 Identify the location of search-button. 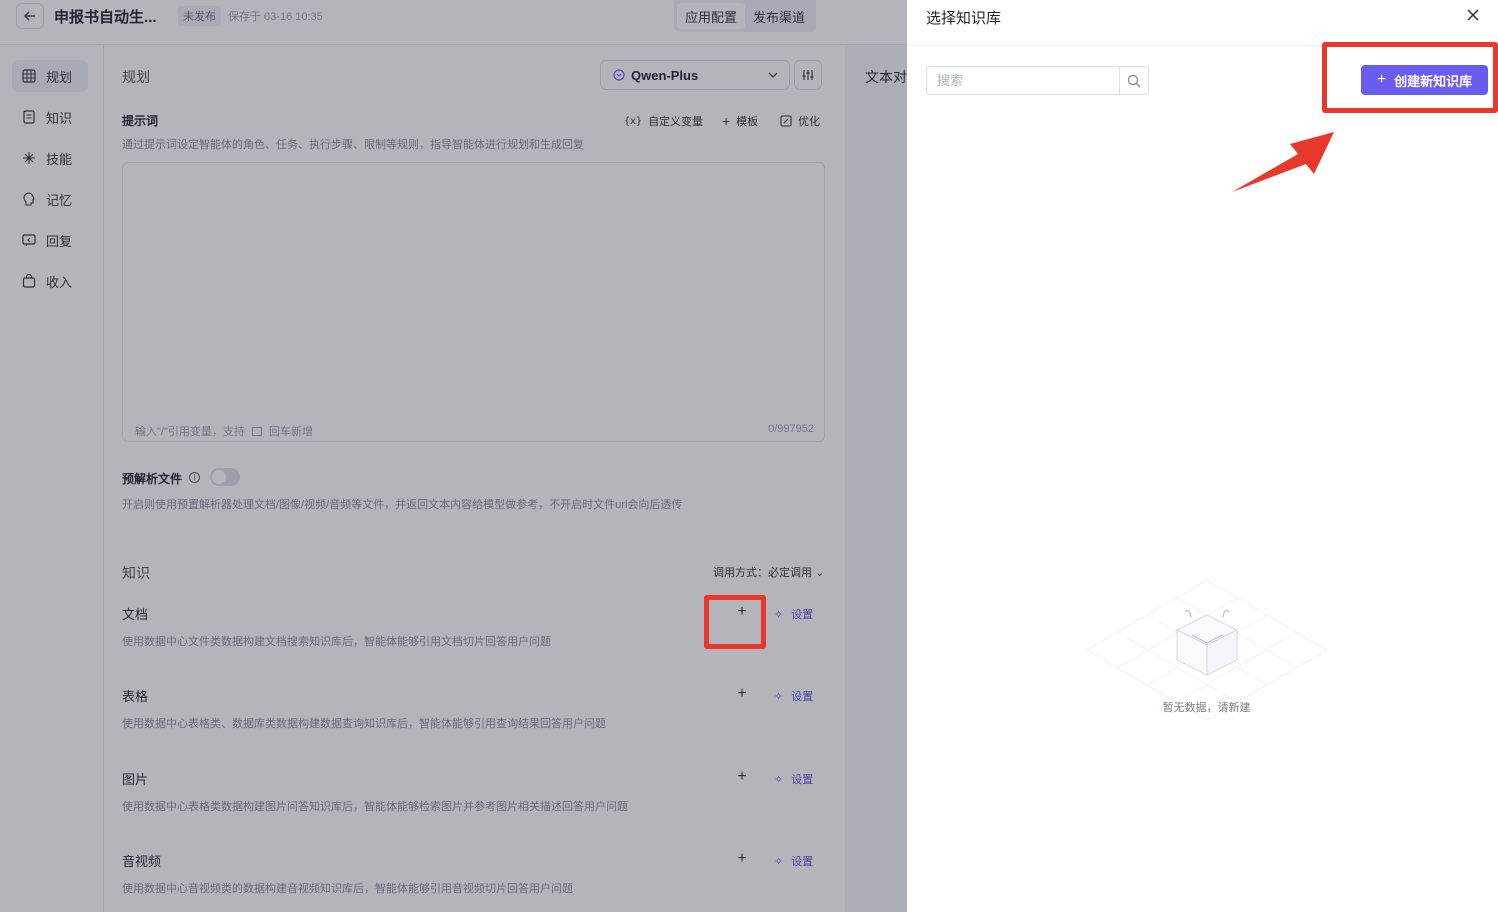
(1133, 80).